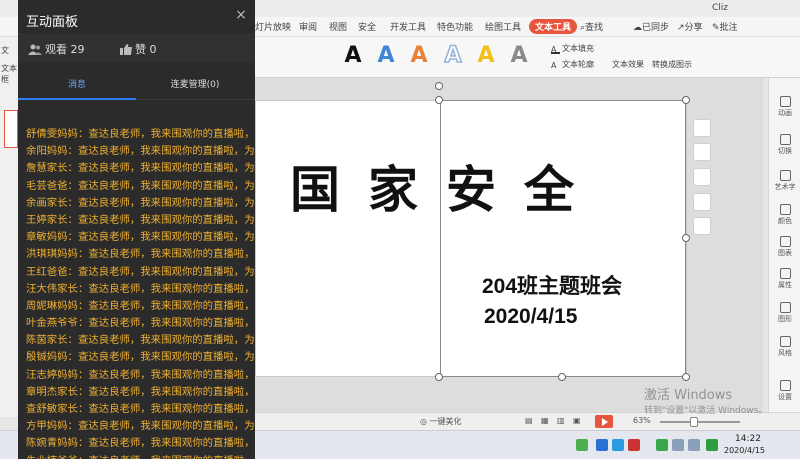 The image size is (800, 459). What do you see at coordinates (694, 422) in the screenshot?
I see `zoom-slider-knob` at bounding box center [694, 422].